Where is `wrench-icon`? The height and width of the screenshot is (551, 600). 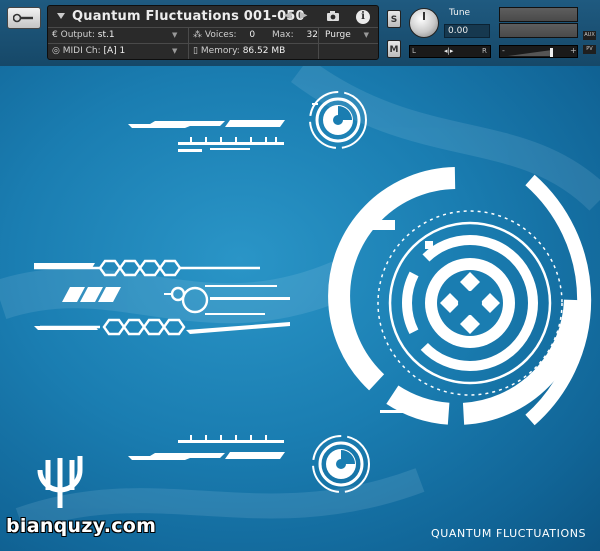
wrench-icon is located at coordinates (23, 18).